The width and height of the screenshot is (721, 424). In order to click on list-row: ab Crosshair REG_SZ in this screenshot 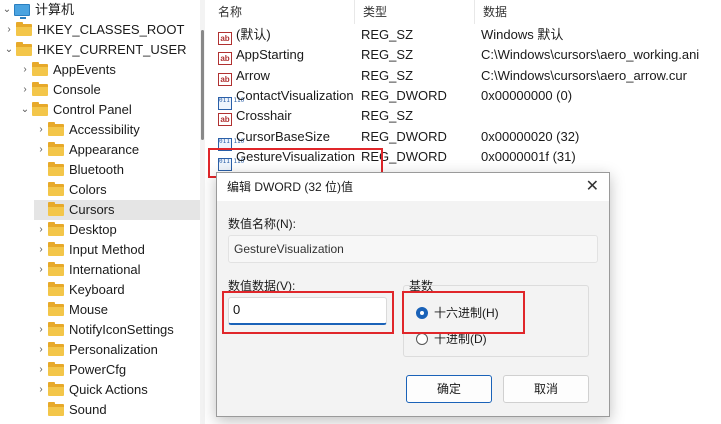, I will do `click(465, 116)`.